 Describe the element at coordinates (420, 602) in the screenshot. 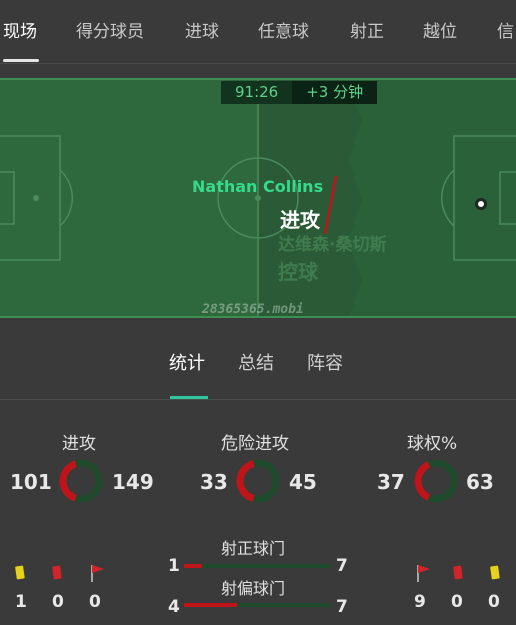

I see `away-corner-count: 9` at that location.